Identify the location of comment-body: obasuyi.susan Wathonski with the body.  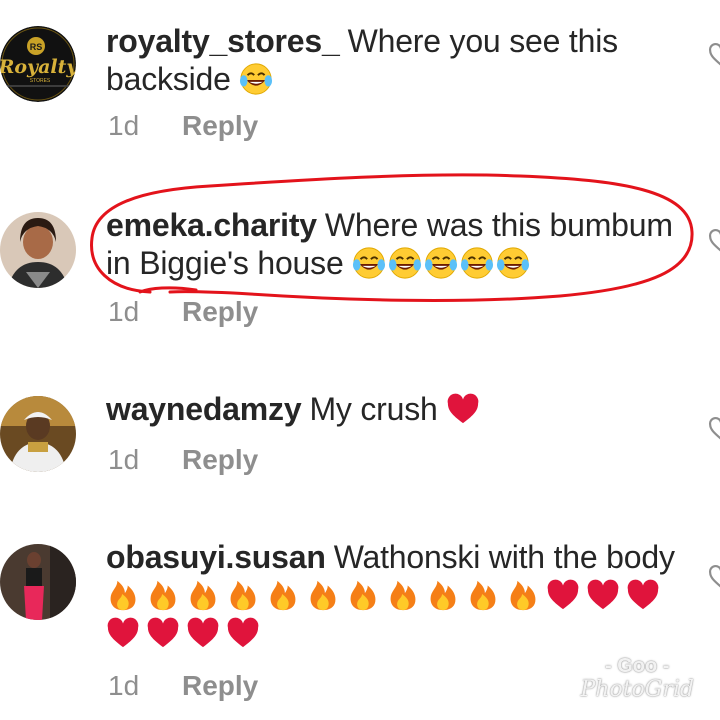
(396, 595).